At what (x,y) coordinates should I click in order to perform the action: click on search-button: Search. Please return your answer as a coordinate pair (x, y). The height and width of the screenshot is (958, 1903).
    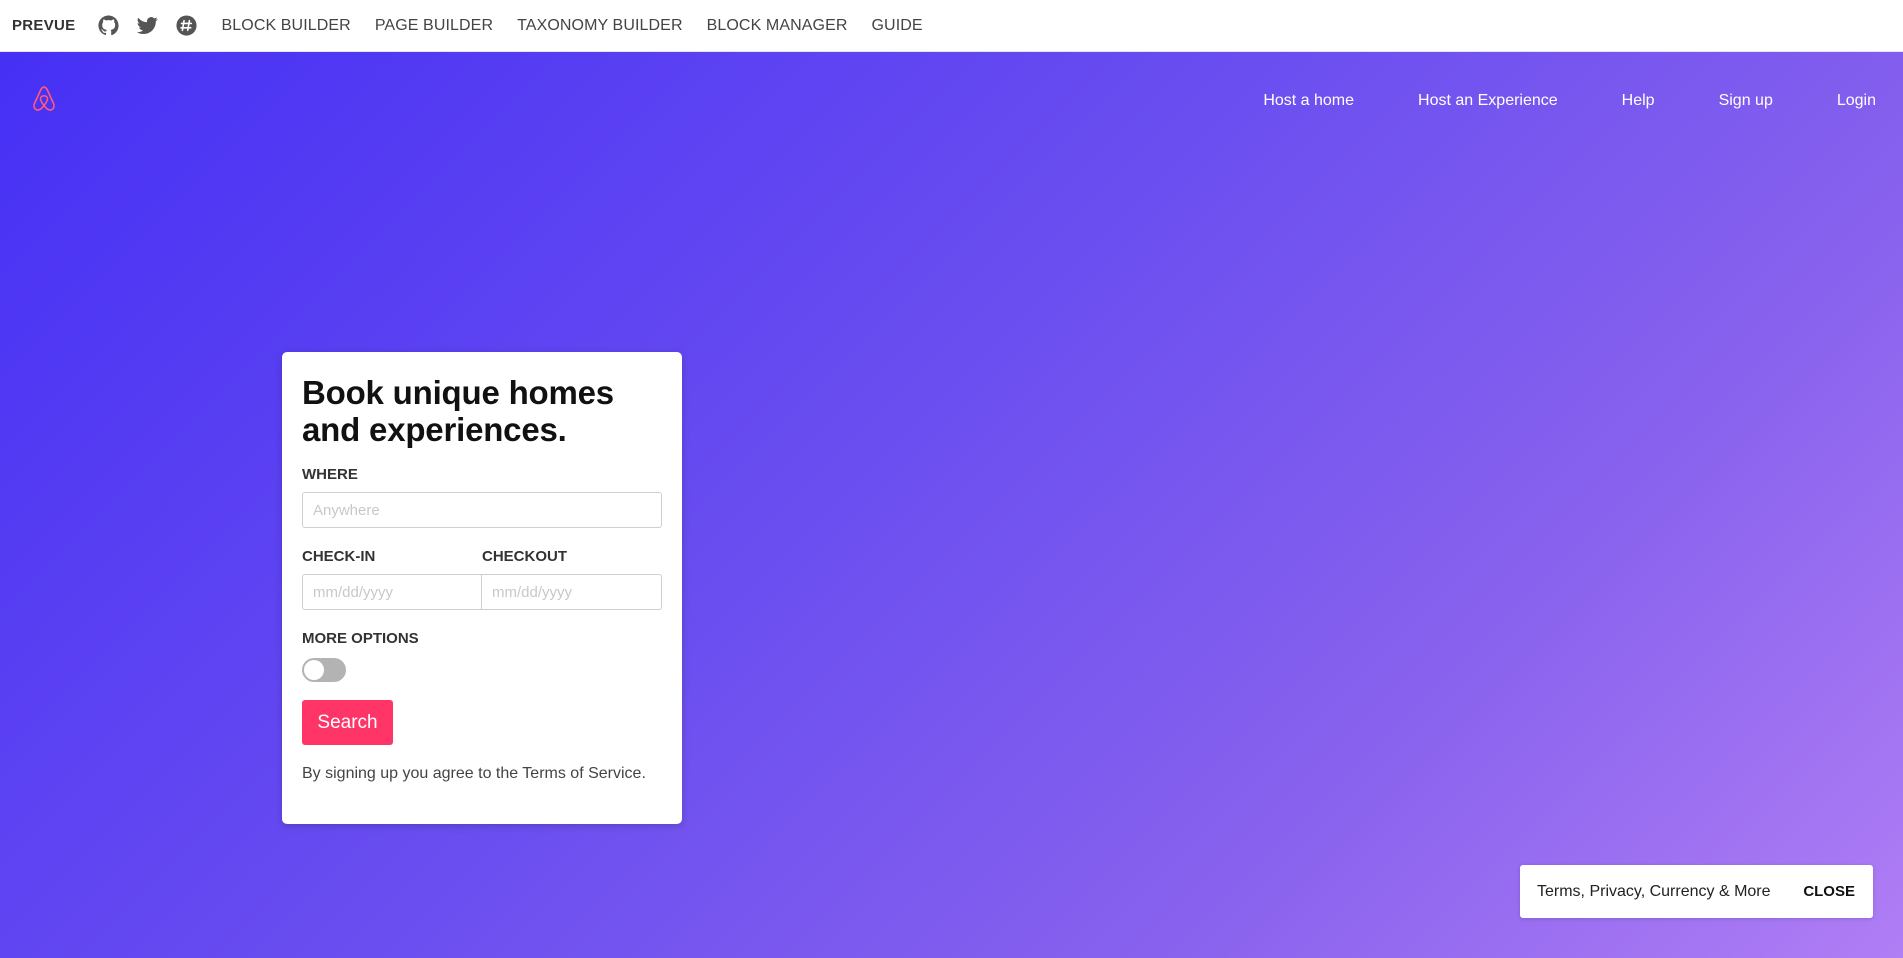
    Looking at the image, I should click on (347, 722).